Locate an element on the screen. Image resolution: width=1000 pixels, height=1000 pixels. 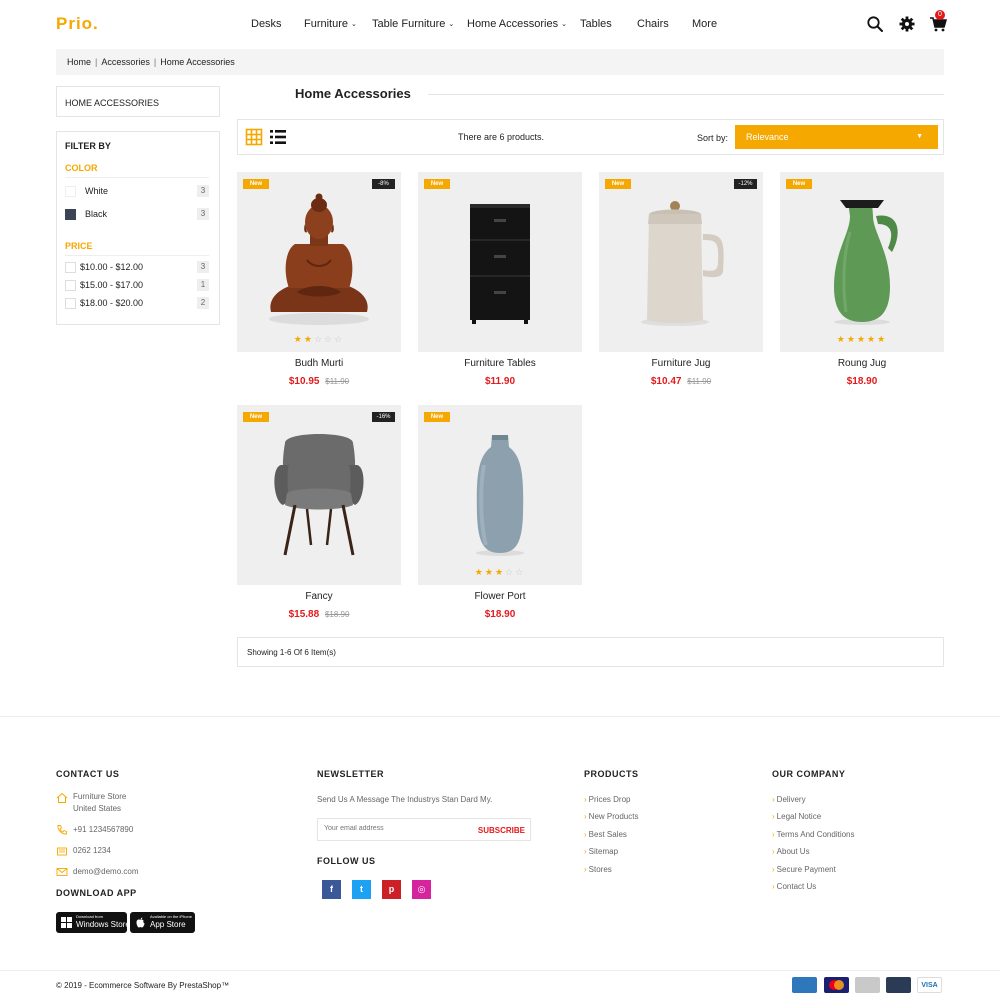
product-current-price: $18.90 is located at coordinates (862, 381).